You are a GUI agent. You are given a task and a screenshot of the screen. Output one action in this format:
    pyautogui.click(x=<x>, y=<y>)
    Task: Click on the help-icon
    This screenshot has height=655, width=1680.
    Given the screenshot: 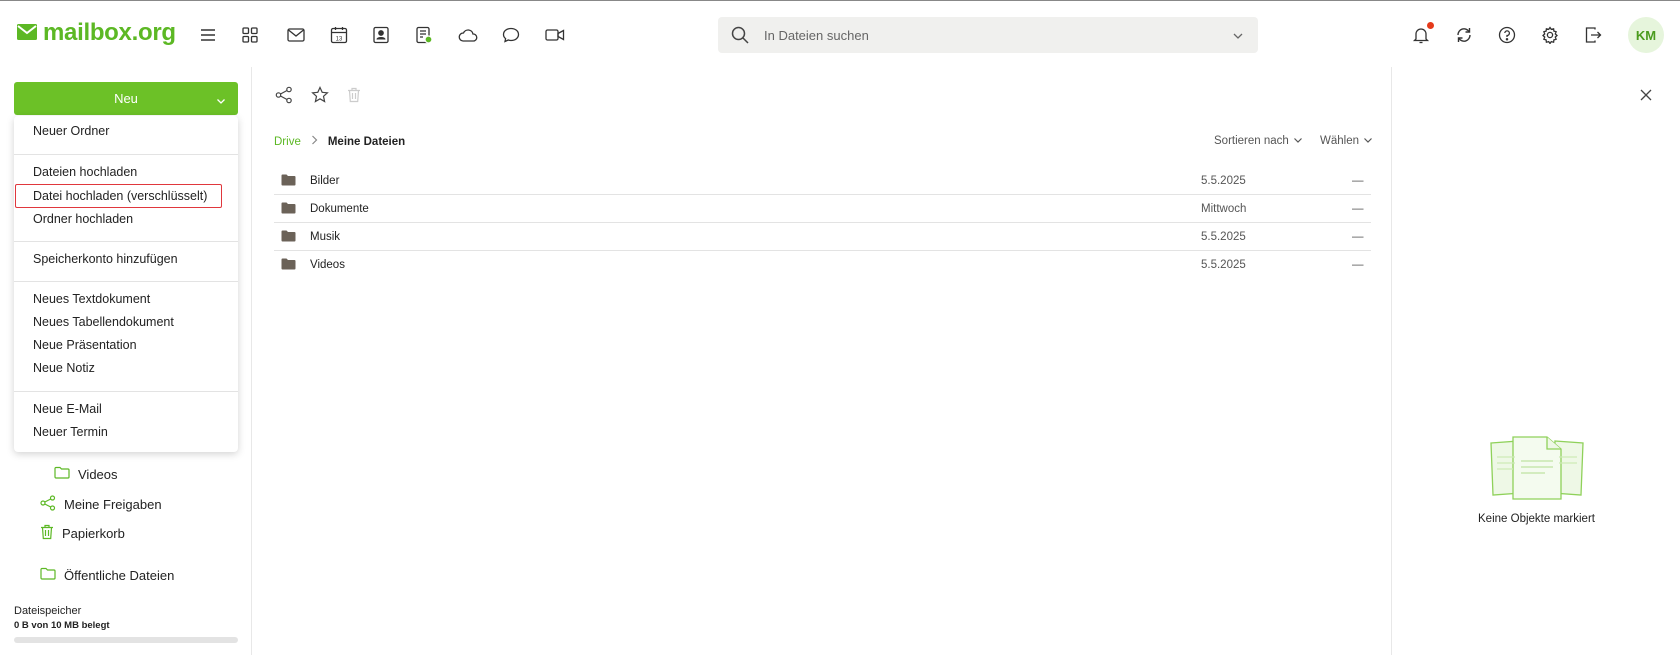 What is the action you would take?
    pyautogui.click(x=1507, y=35)
    